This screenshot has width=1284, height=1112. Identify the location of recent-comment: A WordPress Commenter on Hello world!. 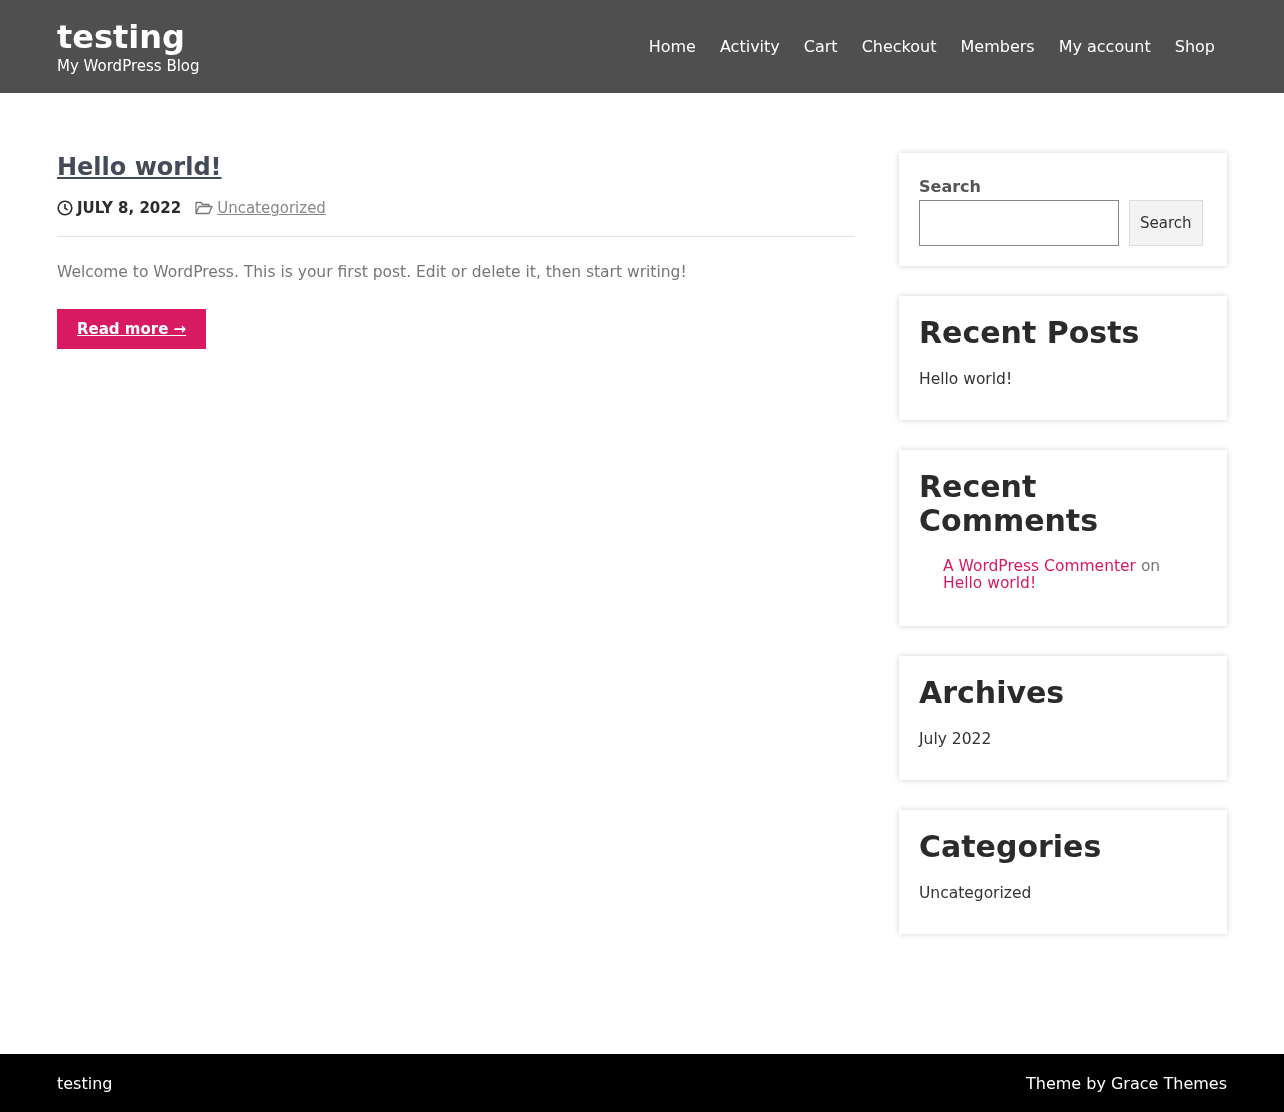
(1052, 575).